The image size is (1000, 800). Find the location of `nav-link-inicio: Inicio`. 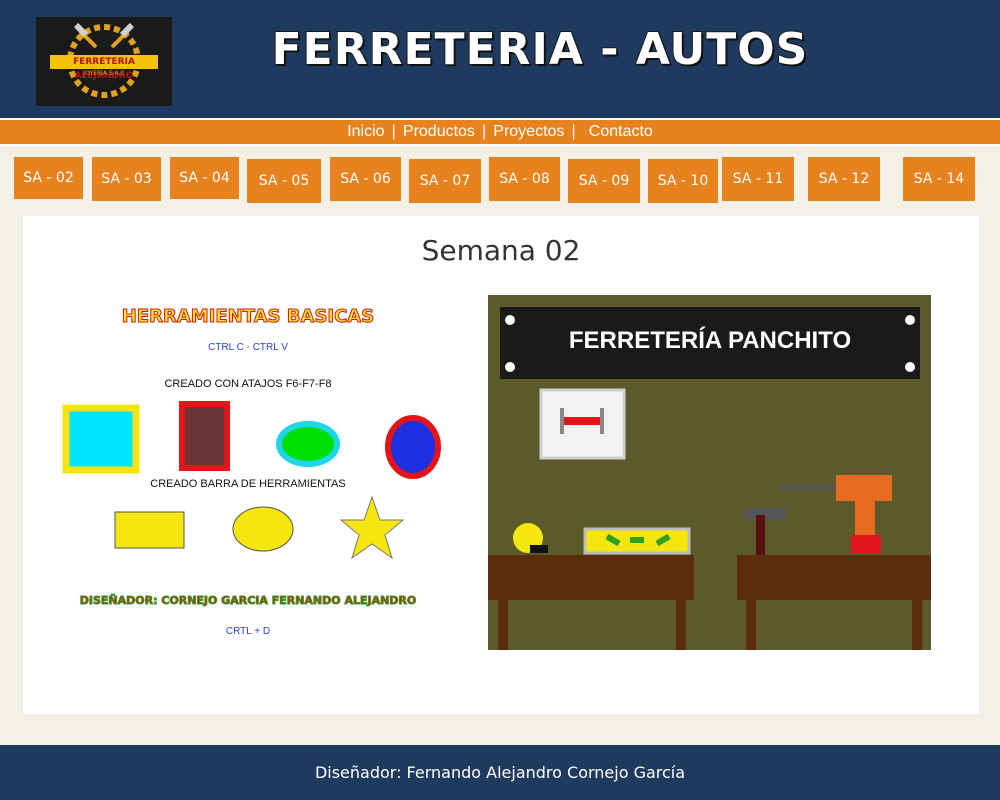

nav-link-inicio: Inicio is located at coordinates (365, 131).